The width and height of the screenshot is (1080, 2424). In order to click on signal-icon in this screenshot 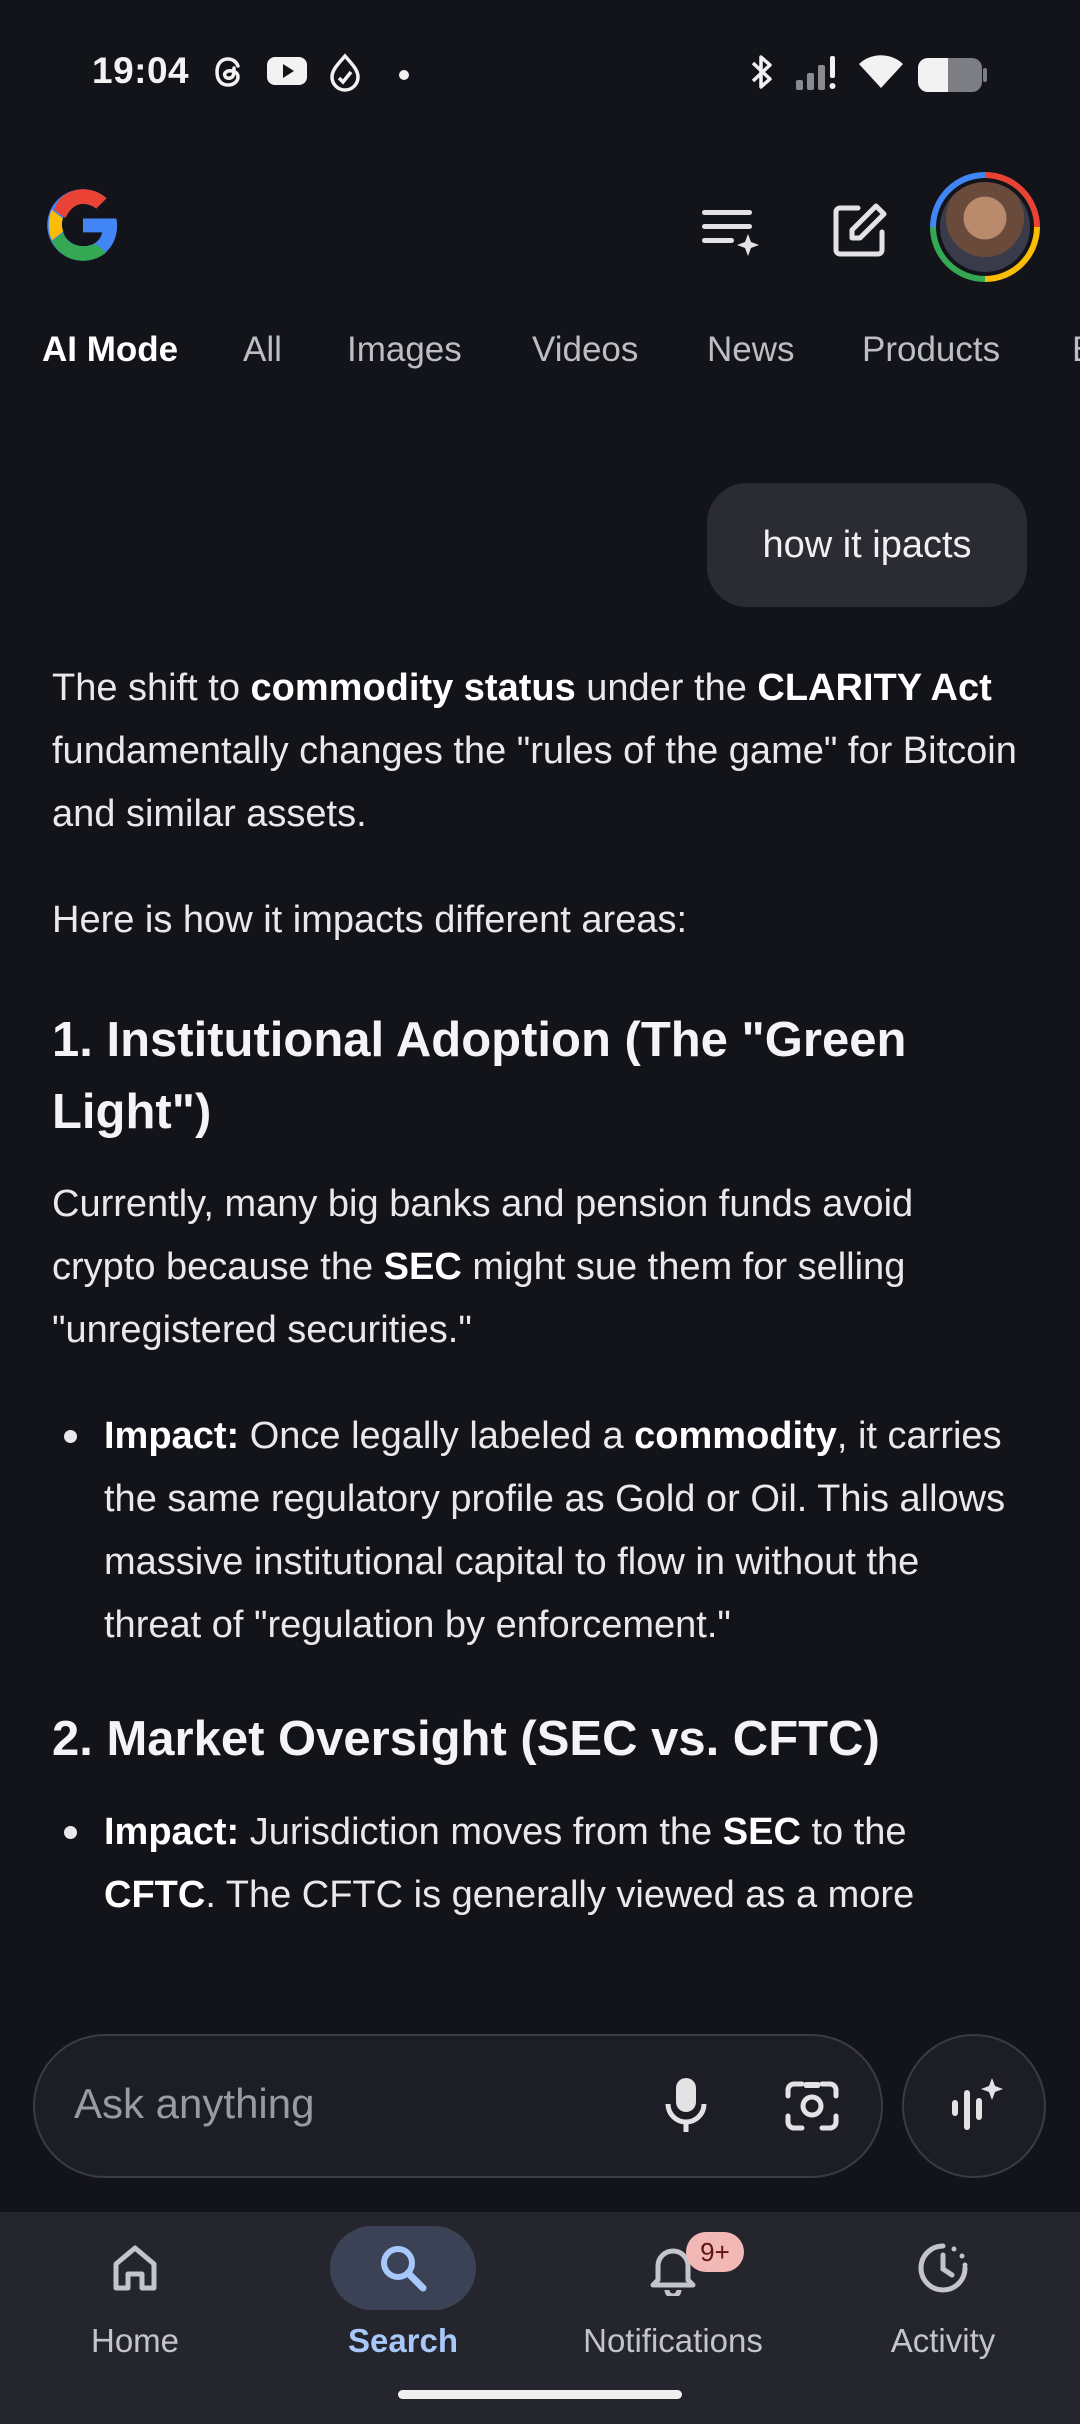, I will do `click(816, 73)`.